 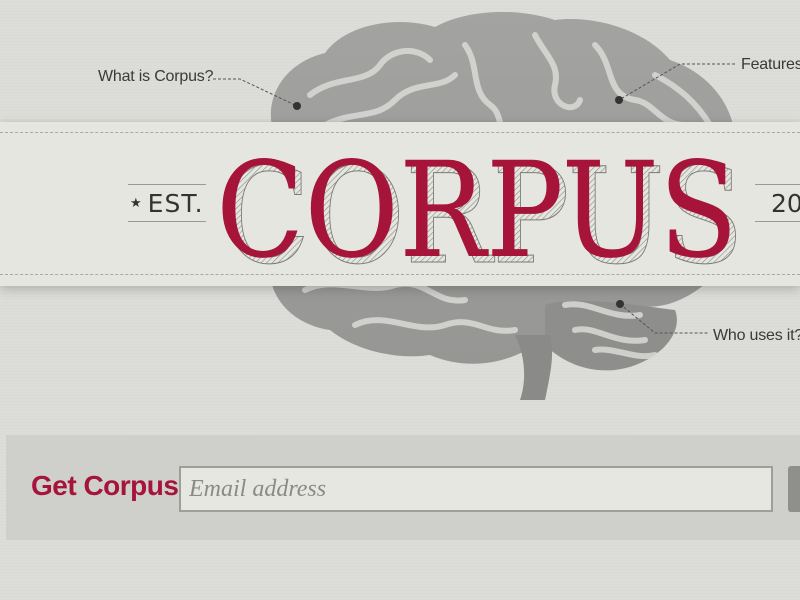 What do you see at coordinates (785, 203) in the screenshot?
I see `year-label: 20` at bounding box center [785, 203].